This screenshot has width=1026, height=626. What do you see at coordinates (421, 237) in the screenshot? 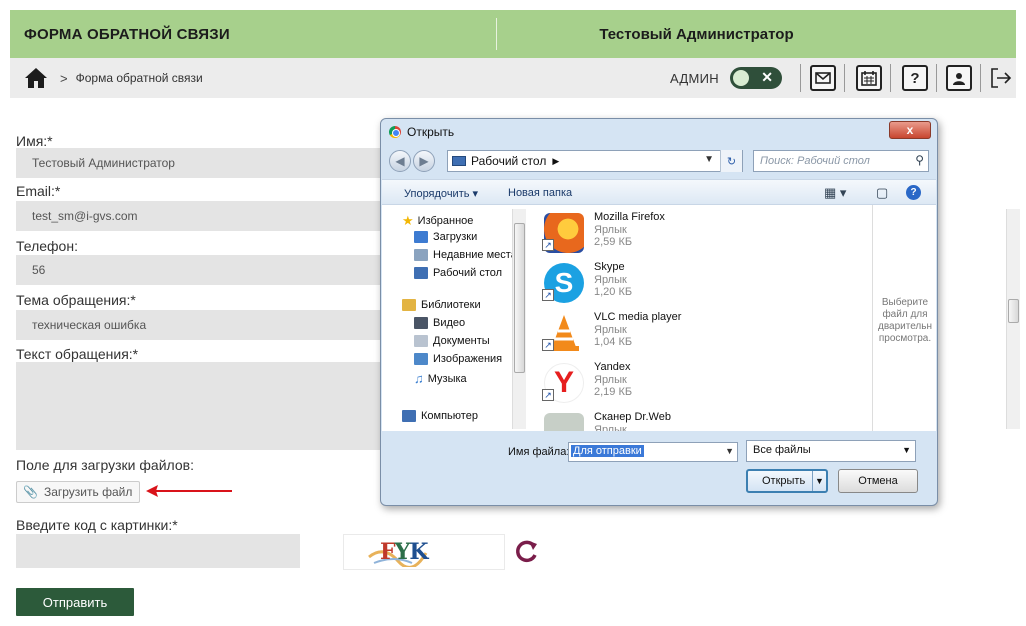
I see `downloads-icon` at bounding box center [421, 237].